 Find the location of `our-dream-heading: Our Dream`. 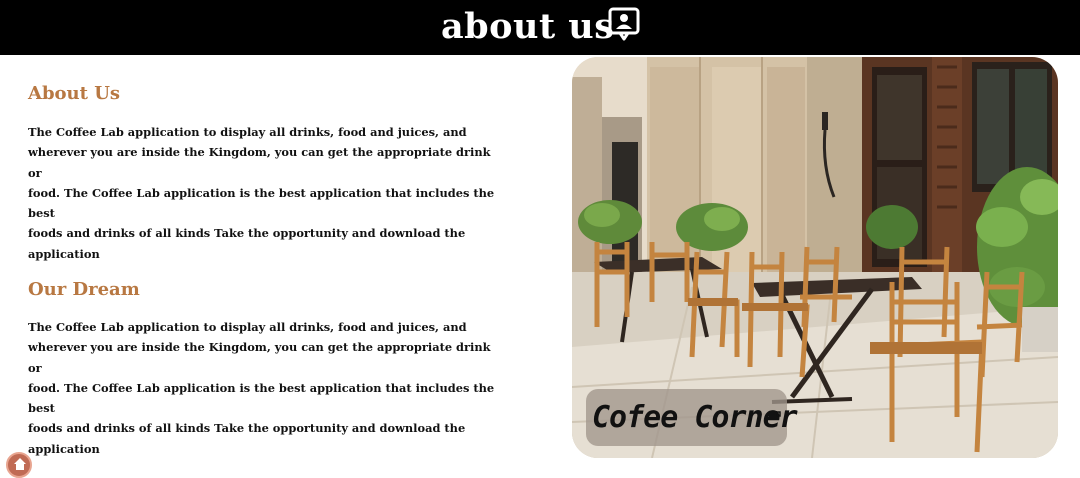

our-dream-heading: Our Dream is located at coordinates (84, 289).